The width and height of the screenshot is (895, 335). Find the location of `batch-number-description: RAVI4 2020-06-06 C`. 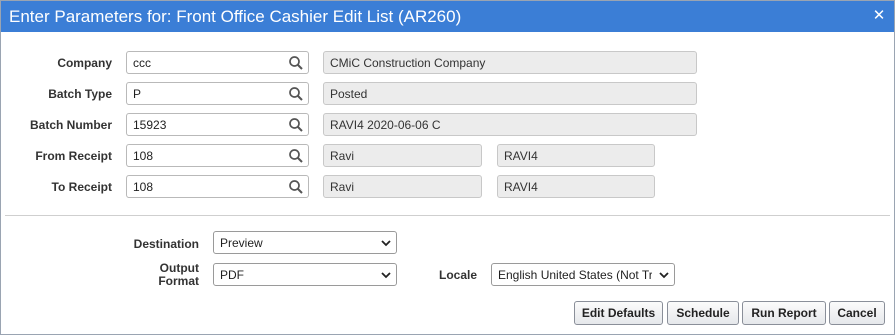

batch-number-description: RAVI4 2020-06-06 C is located at coordinates (510, 124).